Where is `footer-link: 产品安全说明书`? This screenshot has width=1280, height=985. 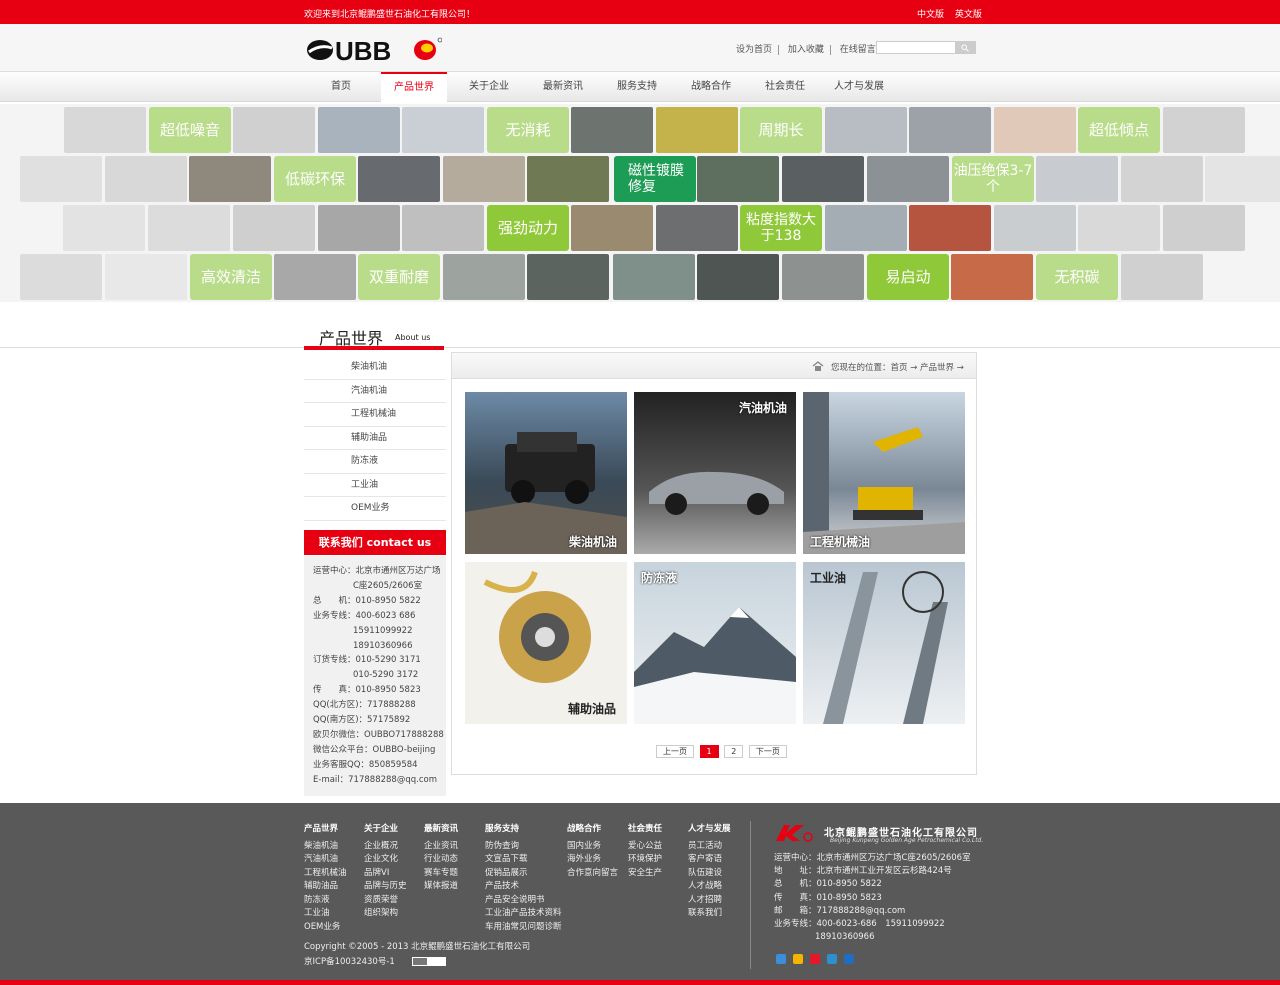
footer-link: 产品安全说明书 is located at coordinates (523, 901).